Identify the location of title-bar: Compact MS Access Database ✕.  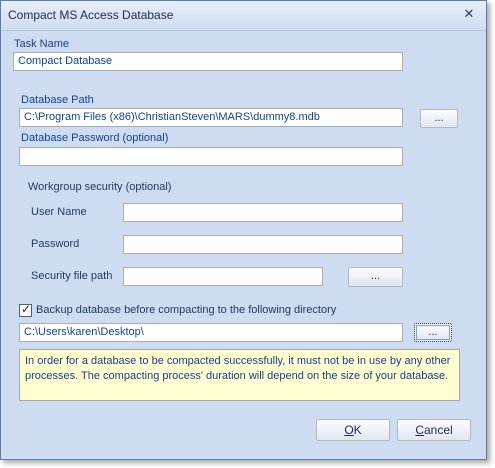
(243, 16).